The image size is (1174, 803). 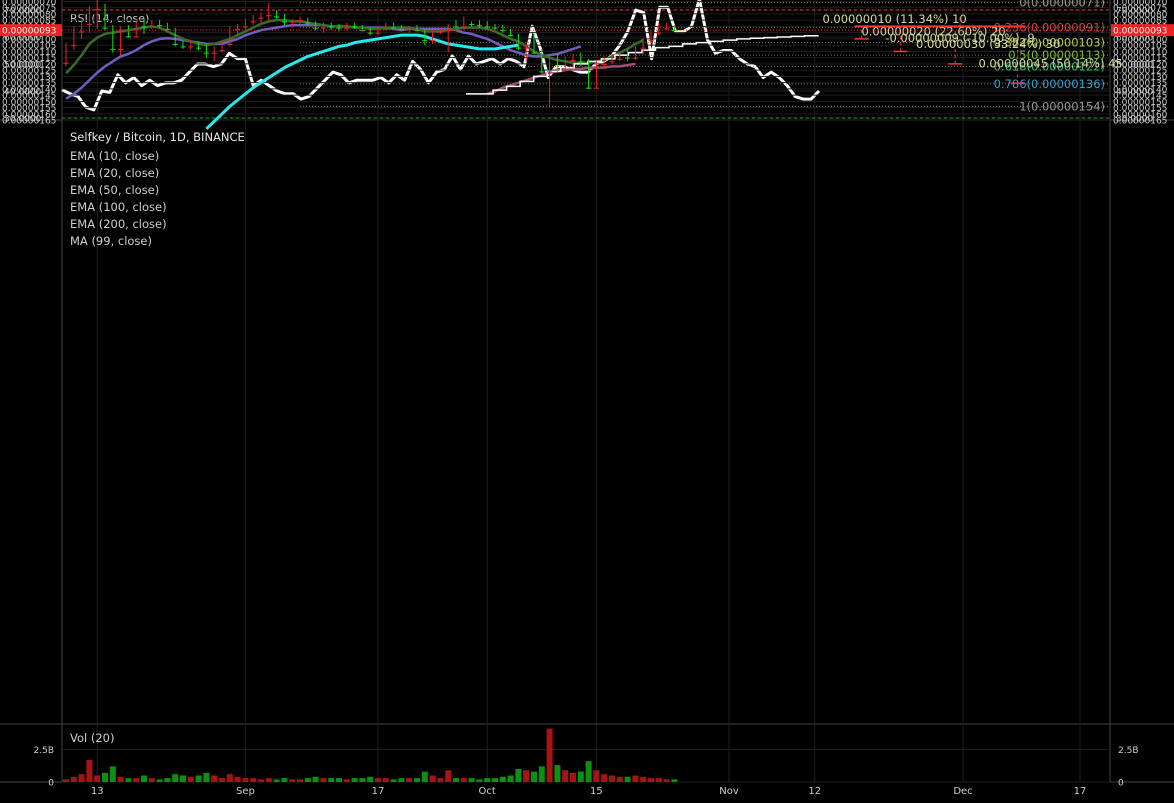 What do you see at coordinates (157, 137) in the screenshot?
I see `price-title: Selfkey / Bitcoin, 1D, BINANCE` at bounding box center [157, 137].